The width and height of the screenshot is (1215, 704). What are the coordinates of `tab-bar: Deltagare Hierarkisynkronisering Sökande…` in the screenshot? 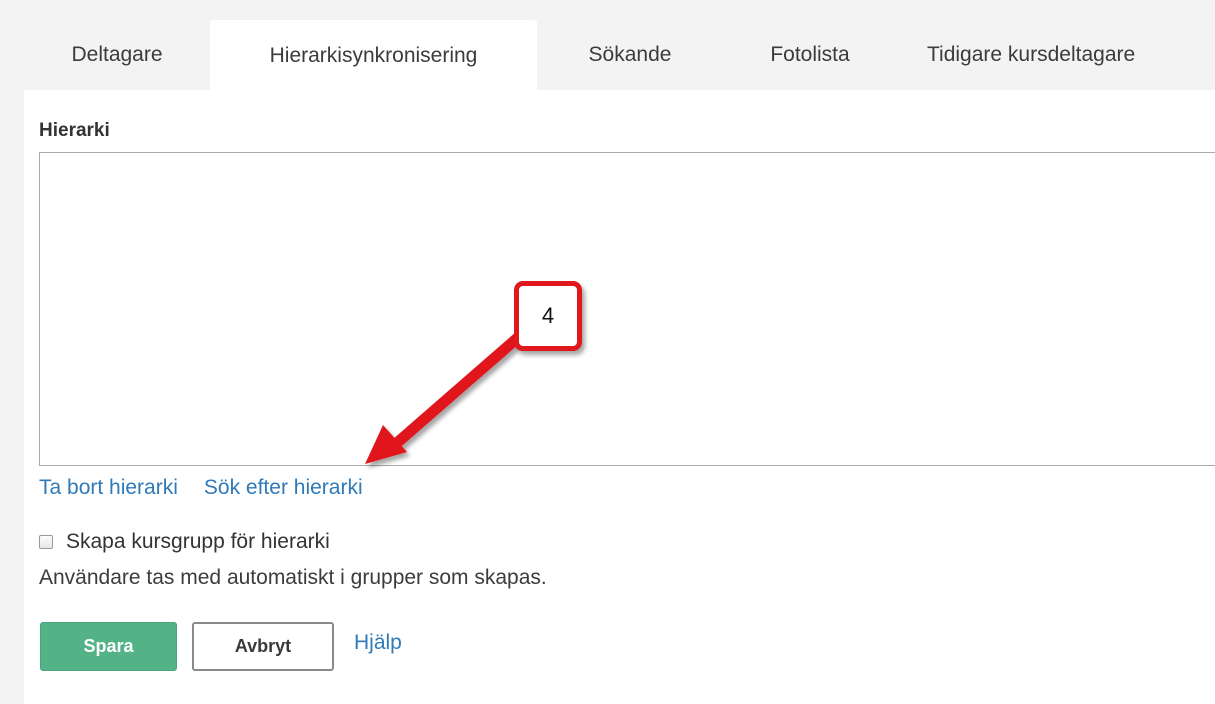 It's located at (619, 55).